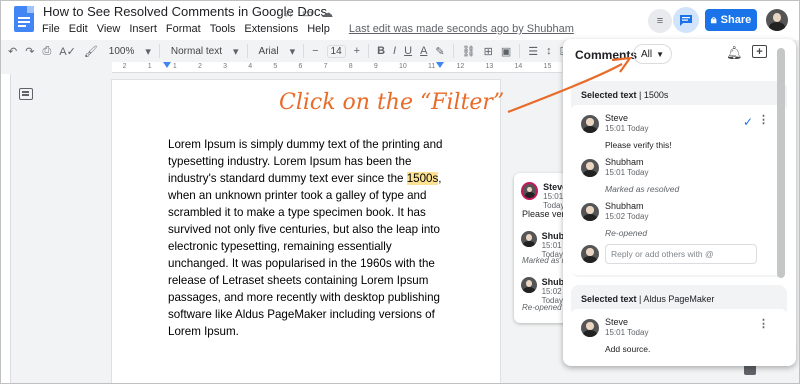 The height and width of the screenshot is (384, 800). I want to click on share-button: 🔒︎ Share, so click(731, 20).